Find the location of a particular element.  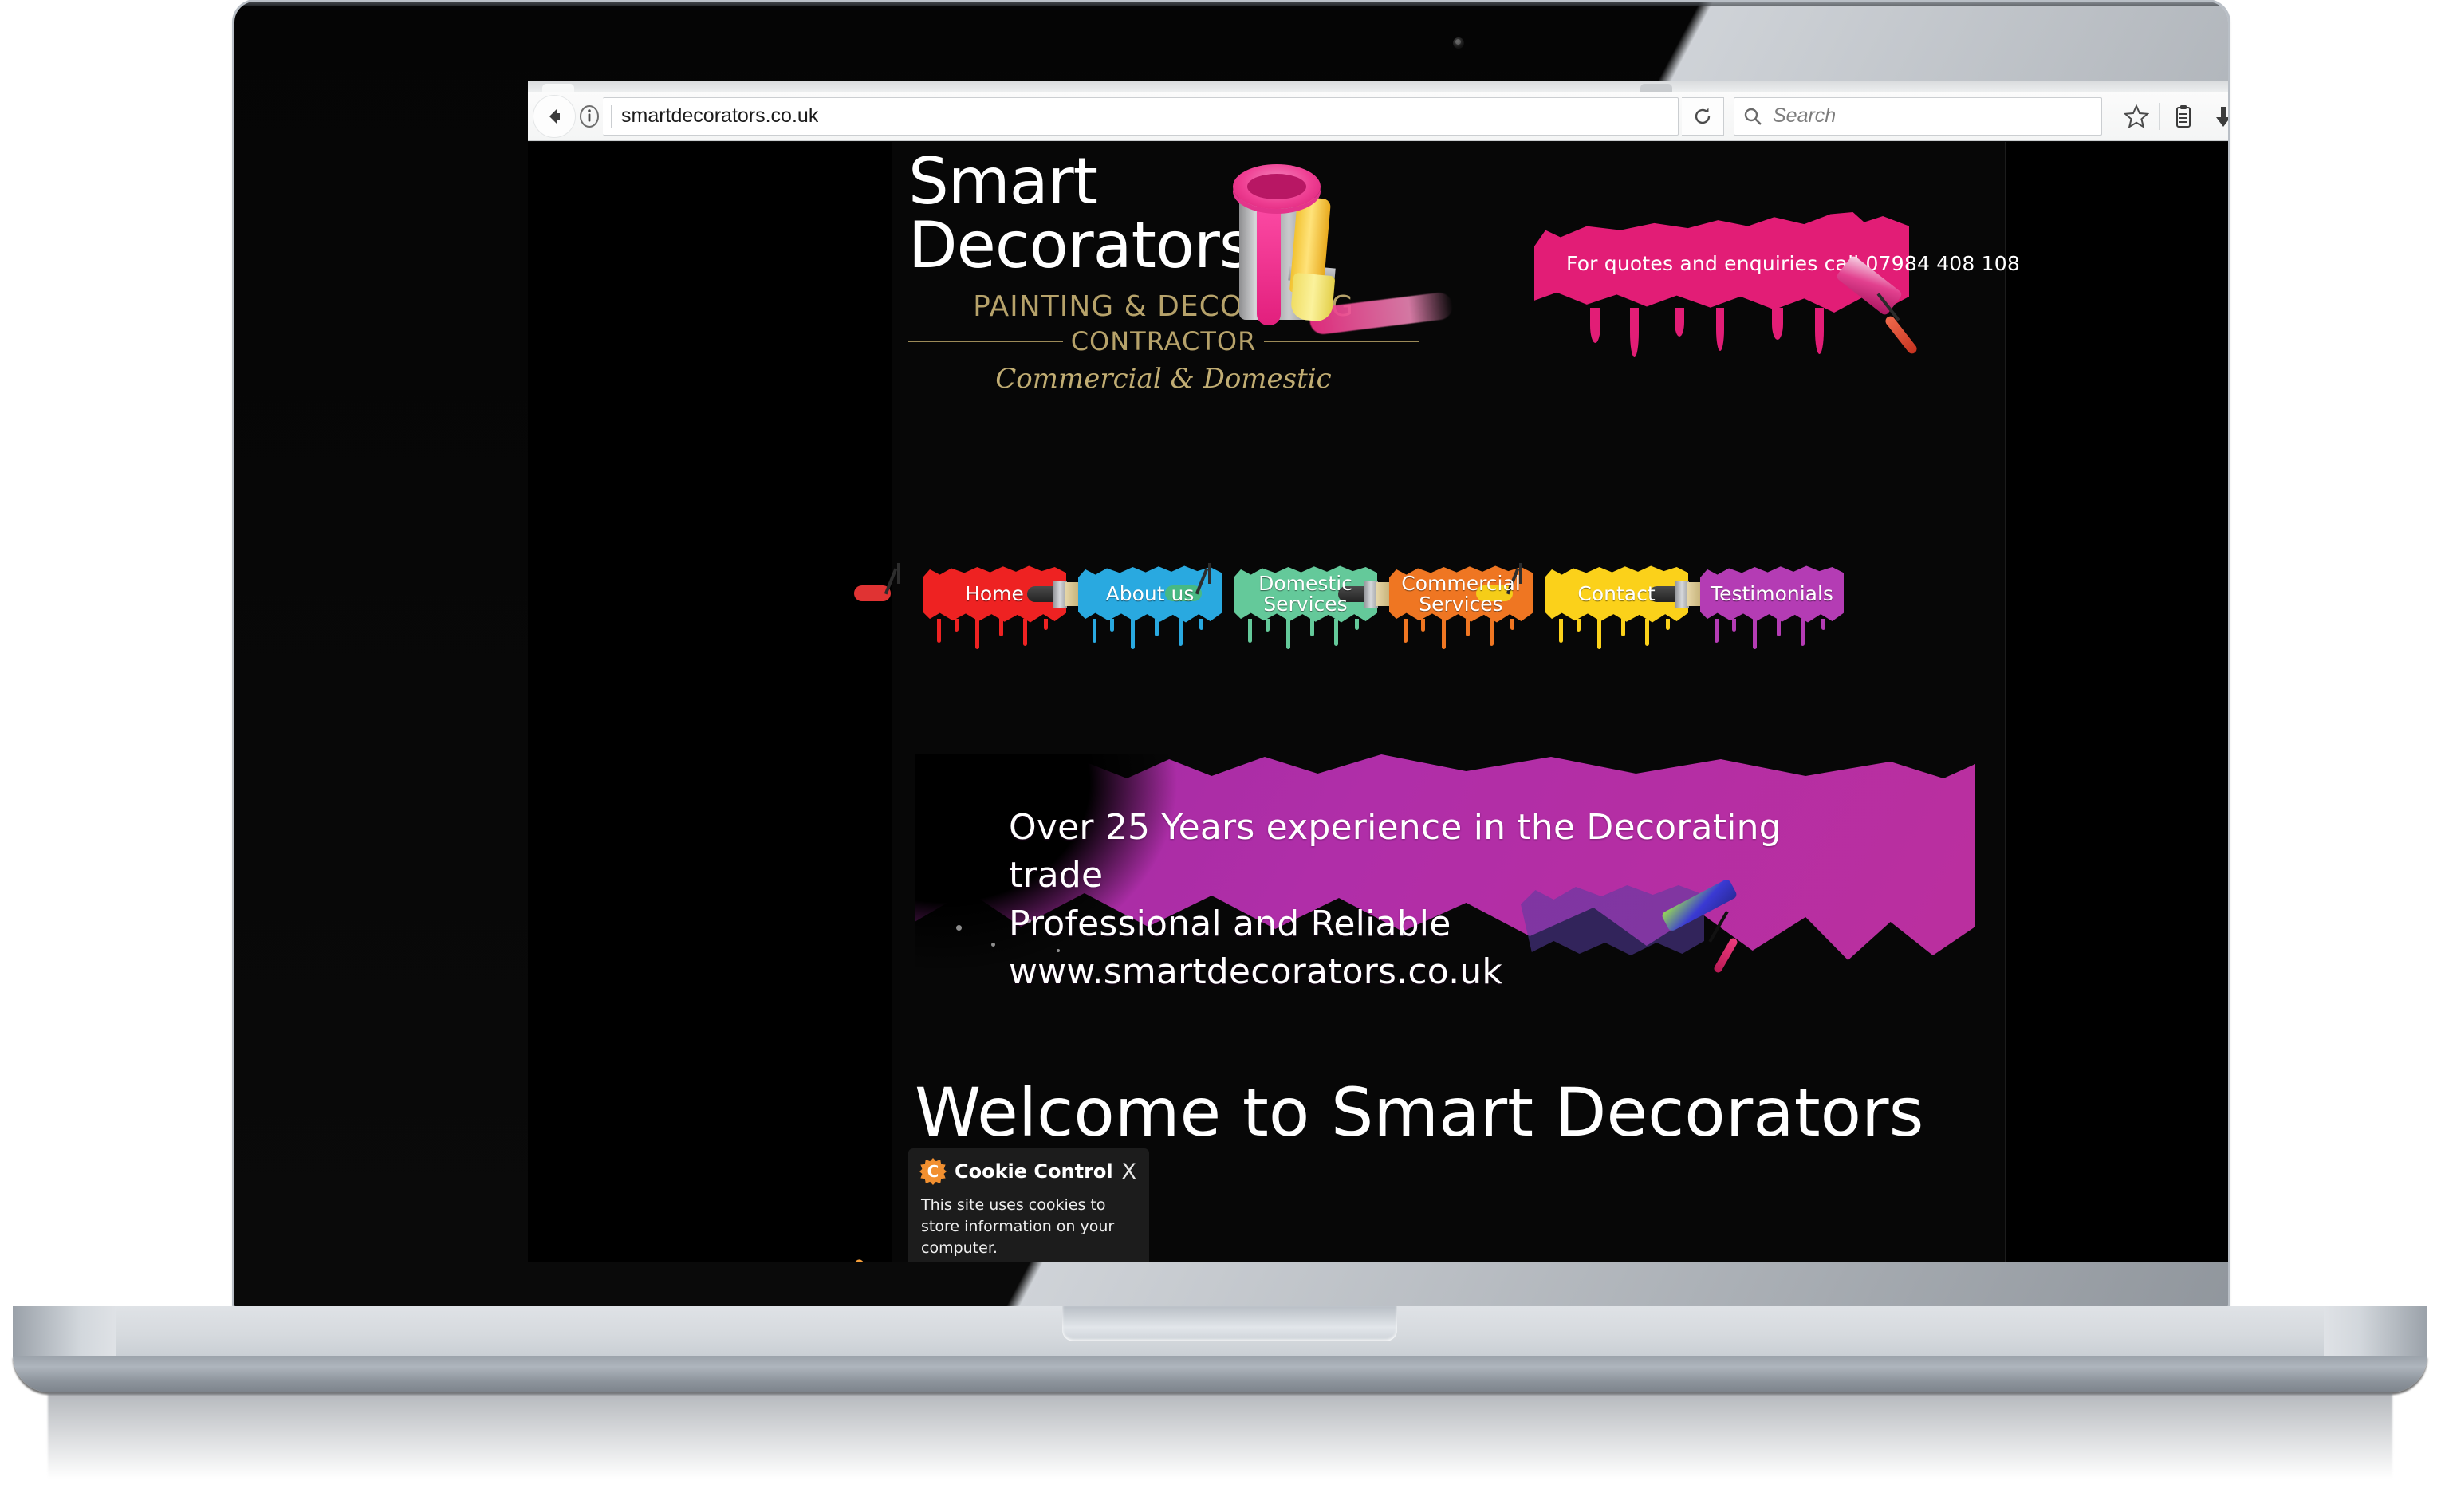

roller-handle is located at coordinates (1901, 335).